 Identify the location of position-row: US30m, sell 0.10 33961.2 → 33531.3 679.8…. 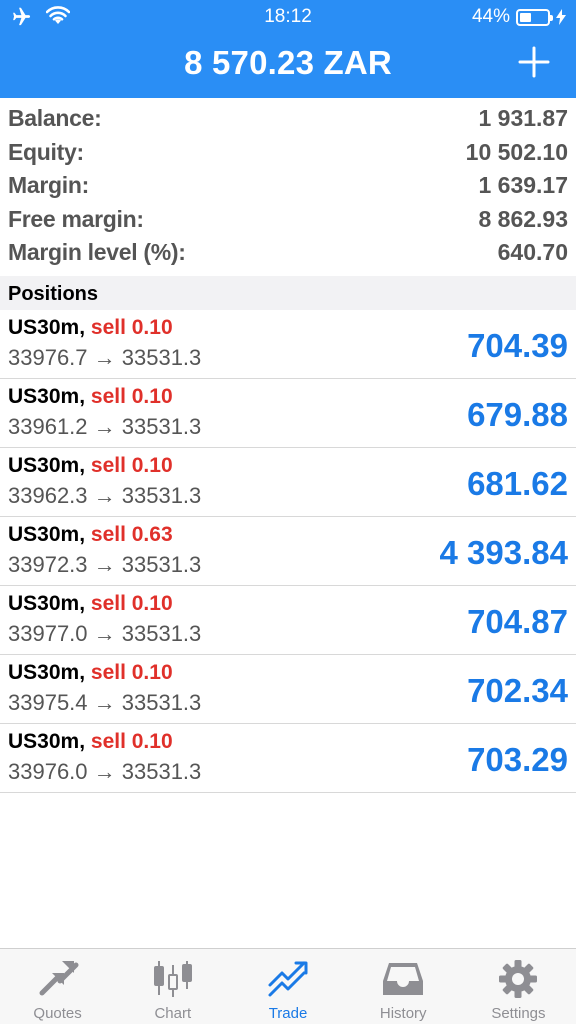
(288, 413).